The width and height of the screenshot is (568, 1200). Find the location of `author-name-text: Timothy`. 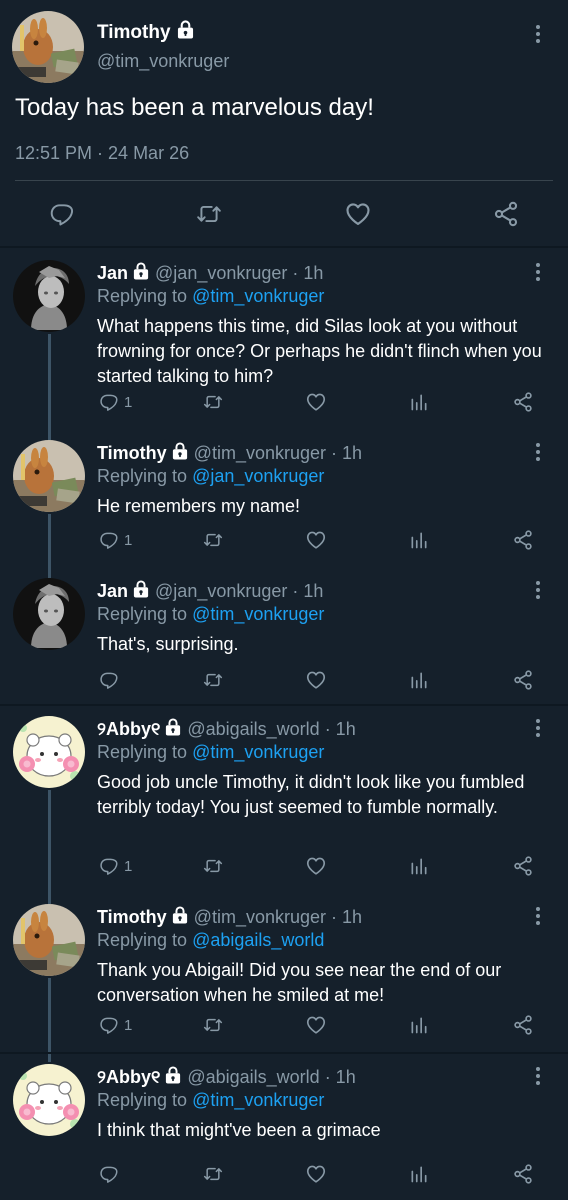

author-name-text: Timothy is located at coordinates (134, 32).